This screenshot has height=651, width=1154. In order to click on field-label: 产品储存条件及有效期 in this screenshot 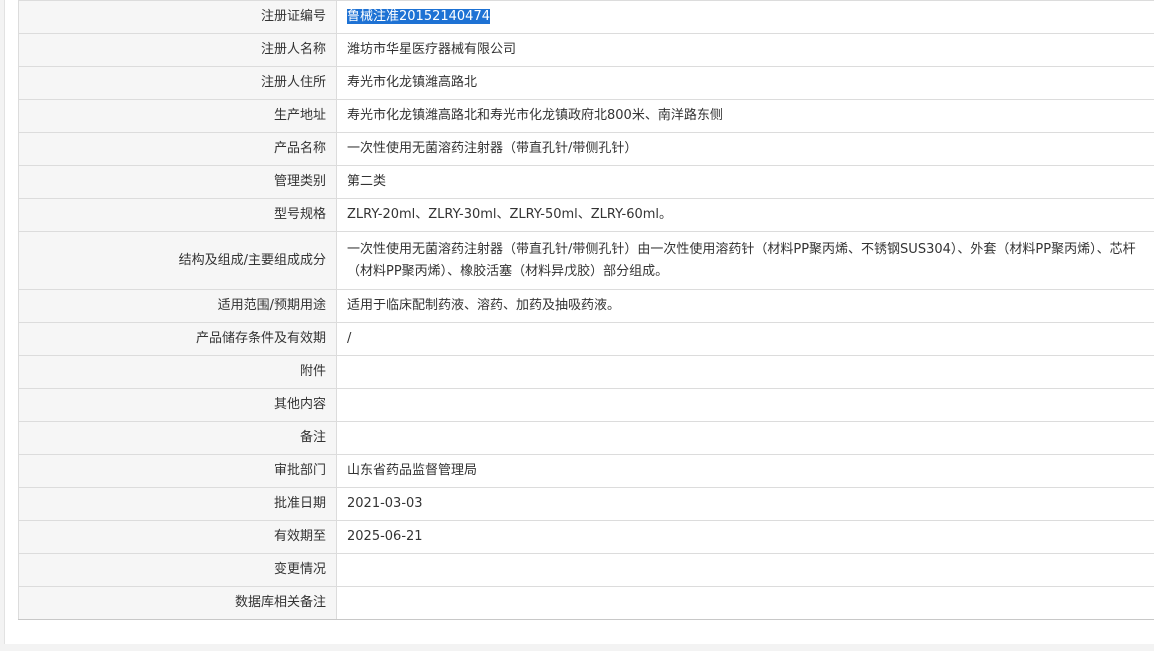, I will do `click(177, 339)`.